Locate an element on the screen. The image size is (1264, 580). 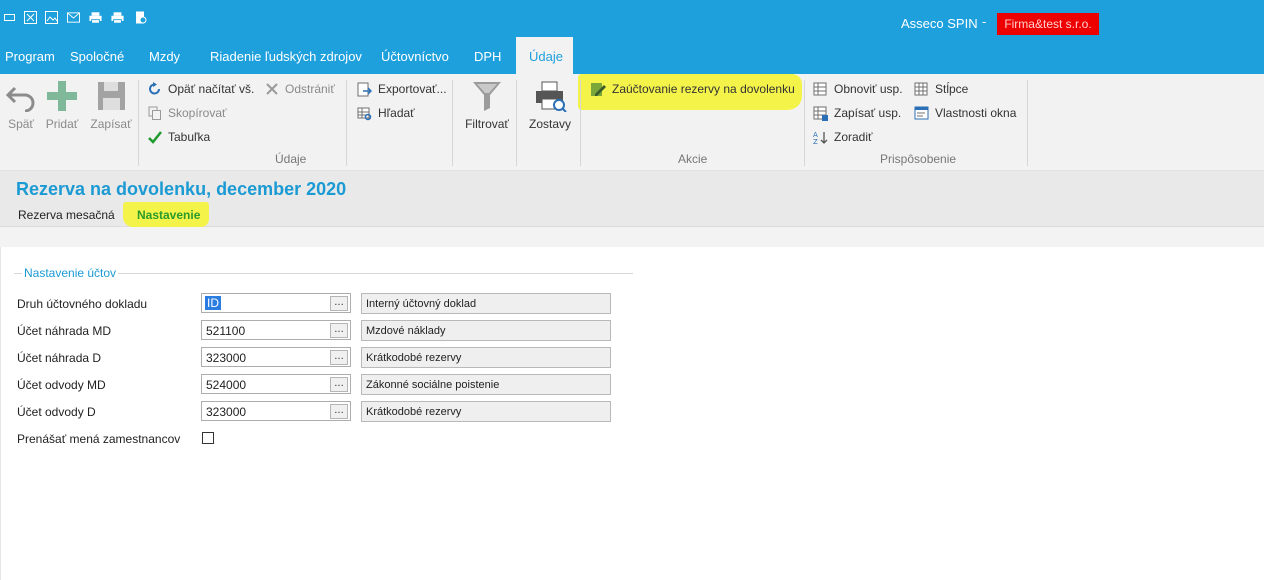
plus-icon is located at coordinates (62, 96).